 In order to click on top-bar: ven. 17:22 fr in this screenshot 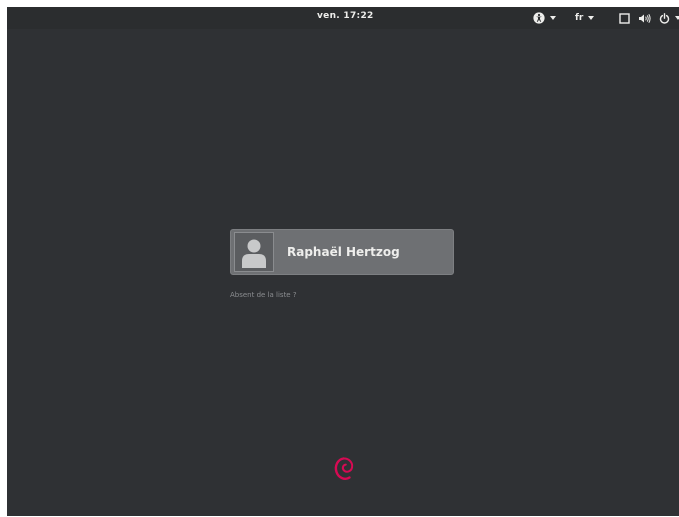, I will do `click(343, 18)`.